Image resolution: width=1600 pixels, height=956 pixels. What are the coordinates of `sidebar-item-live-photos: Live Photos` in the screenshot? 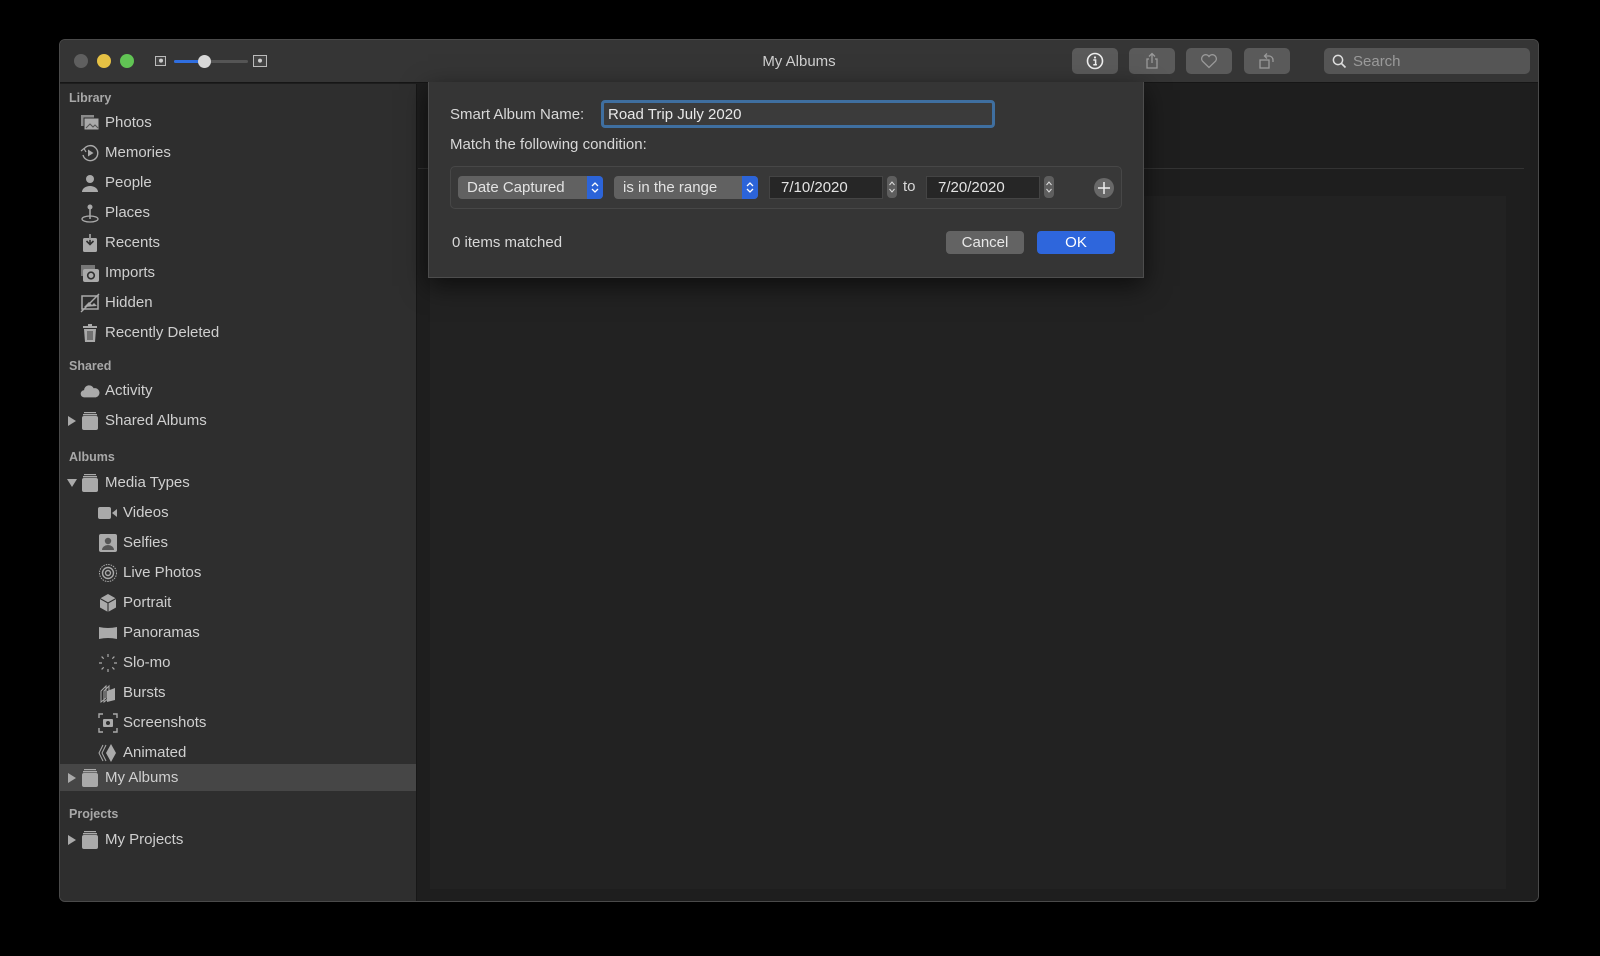 It's located at (238, 572).